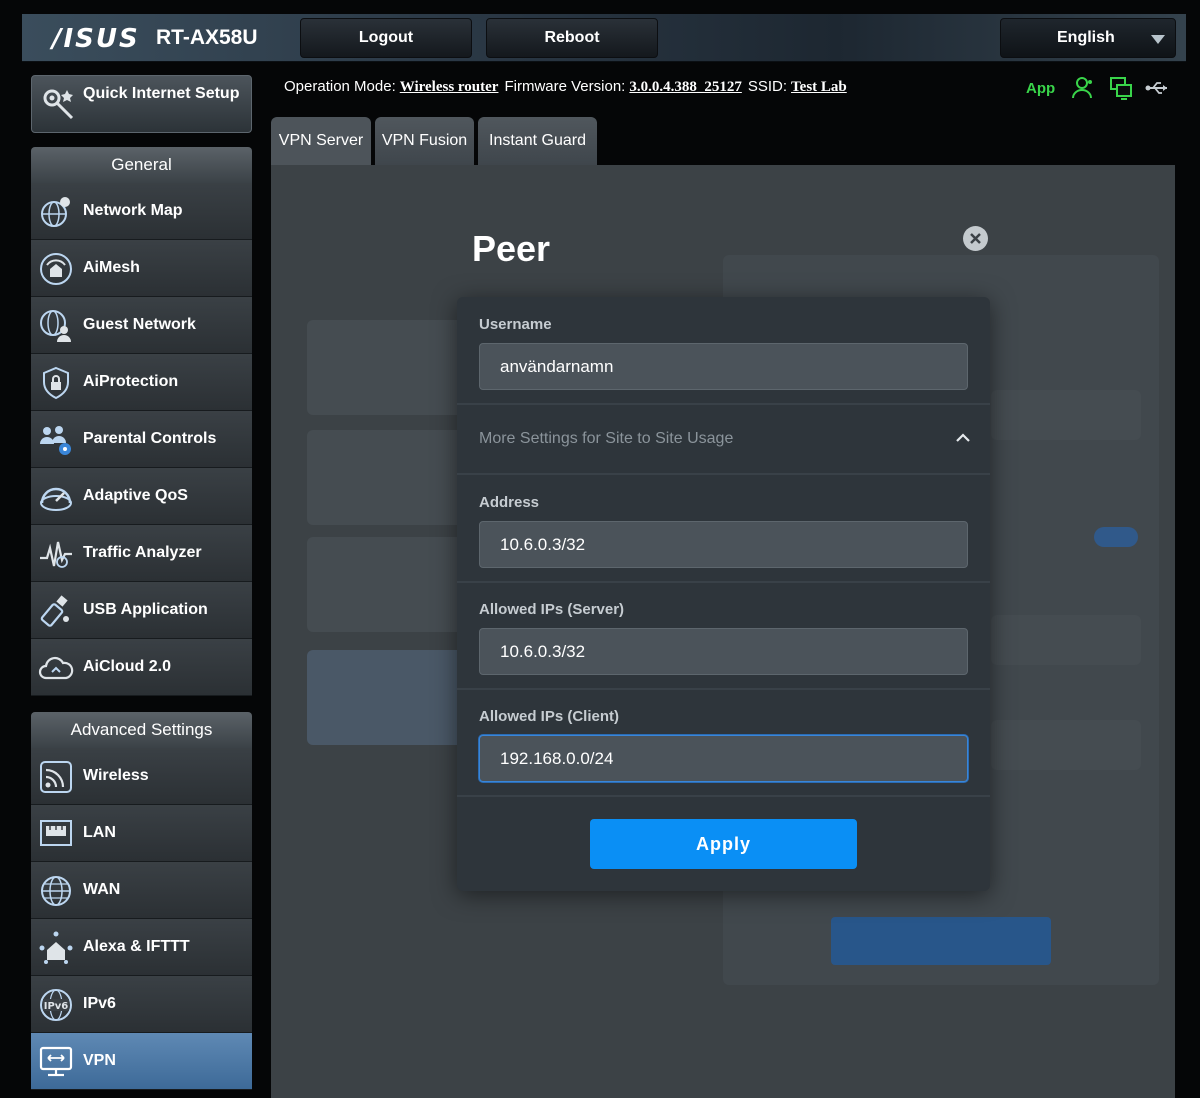  What do you see at coordinates (55, 212) in the screenshot?
I see `globe-pin-icon` at bounding box center [55, 212].